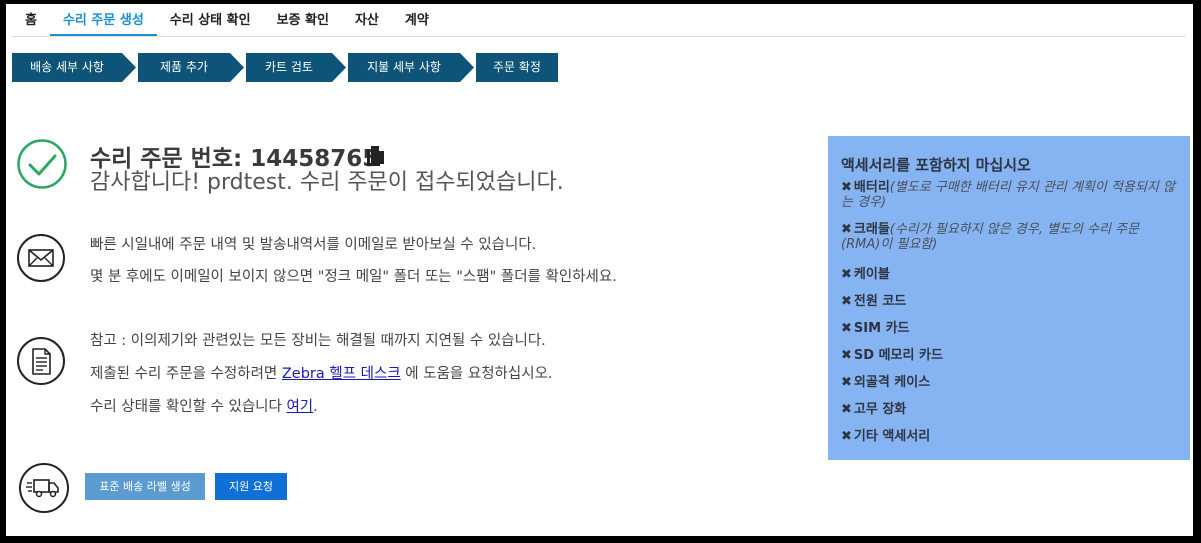  What do you see at coordinates (892, 382) in the screenshot?
I see `accessory-name: 외골격 케이스` at bounding box center [892, 382].